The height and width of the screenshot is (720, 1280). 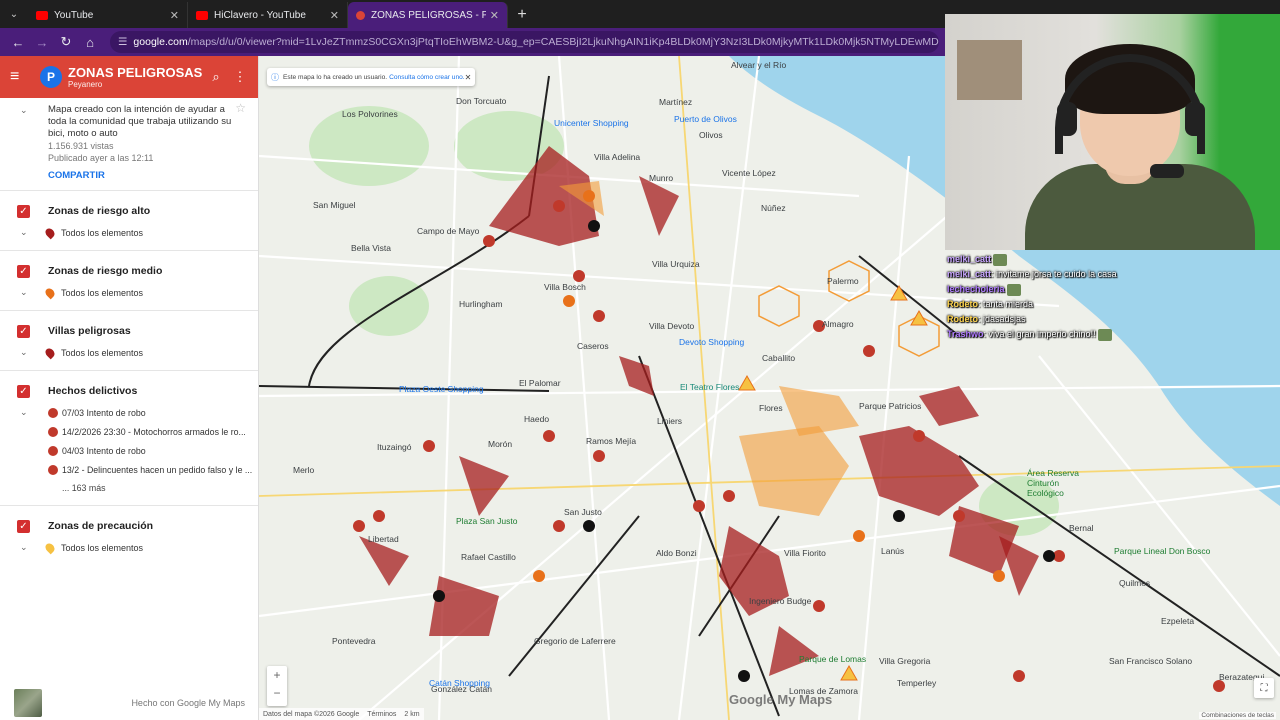 What do you see at coordinates (14, 14) in the screenshot?
I see `tab-search-chevron-icon: ⌄` at bounding box center [14, 14].